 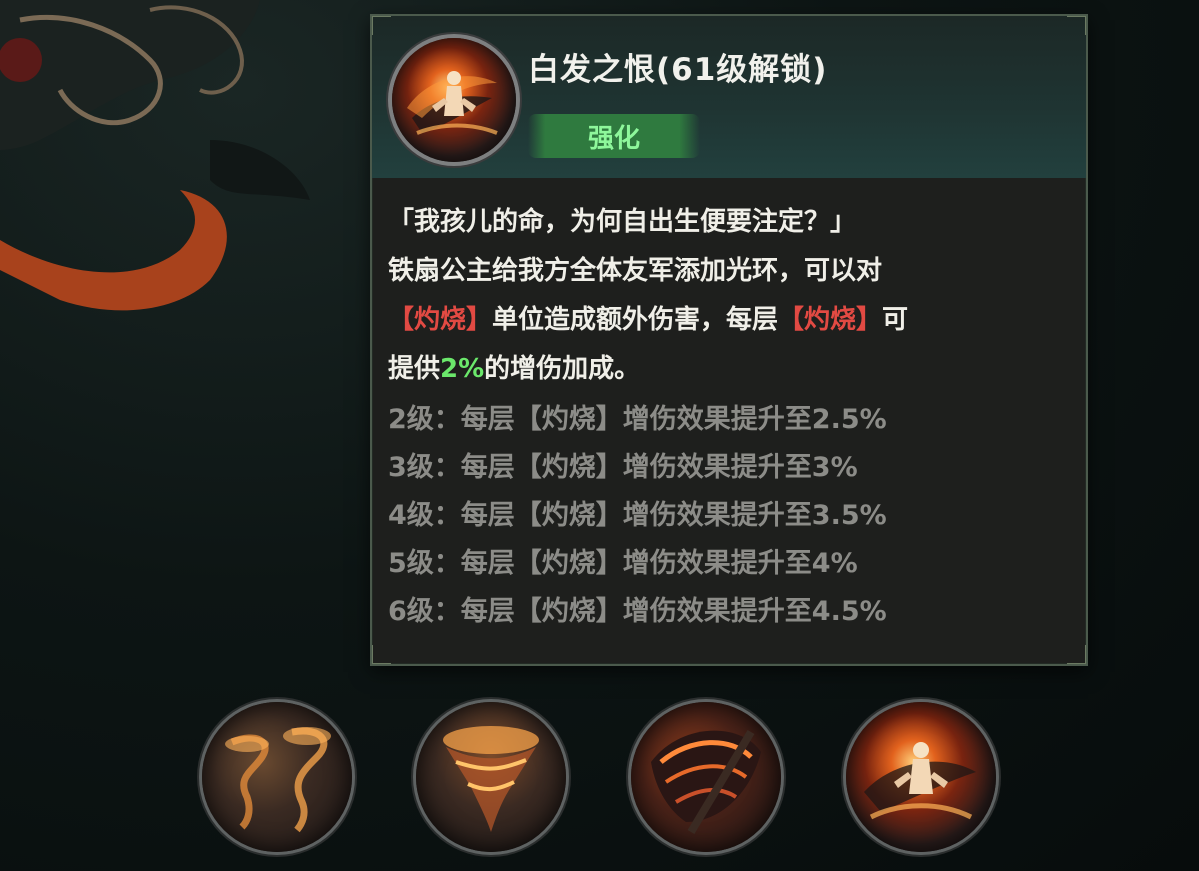 What do you see at coordinates (635, 271) in the screenshot?
I see `description-line: 铁扇公主给我方全体友军添加光环，可以对` at bounding box center [635, 271].